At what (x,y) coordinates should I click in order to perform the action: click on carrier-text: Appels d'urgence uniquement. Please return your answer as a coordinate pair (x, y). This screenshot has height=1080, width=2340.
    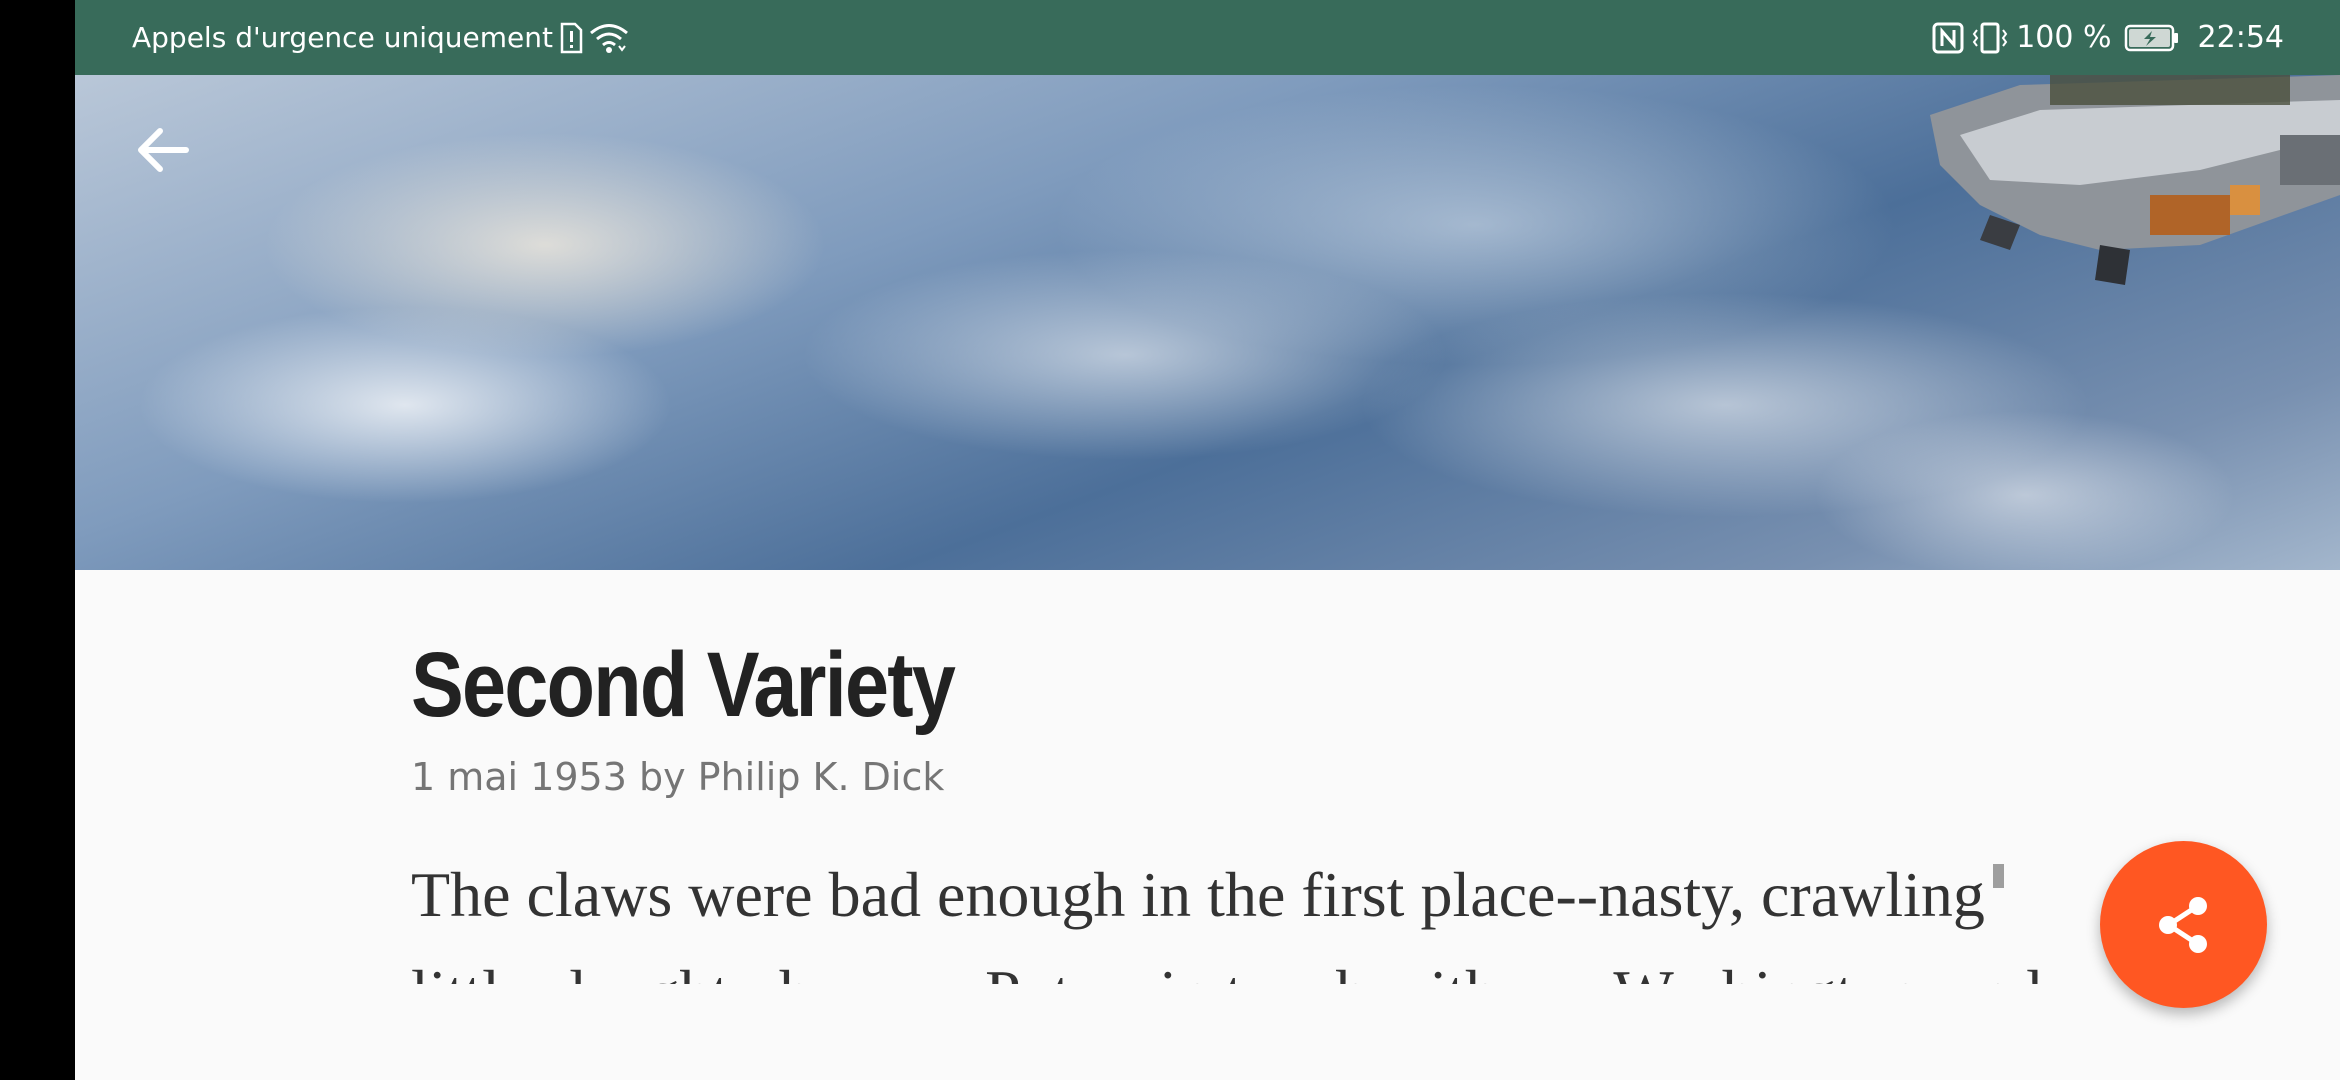
    Looking at the image, I should click on (342, 37).